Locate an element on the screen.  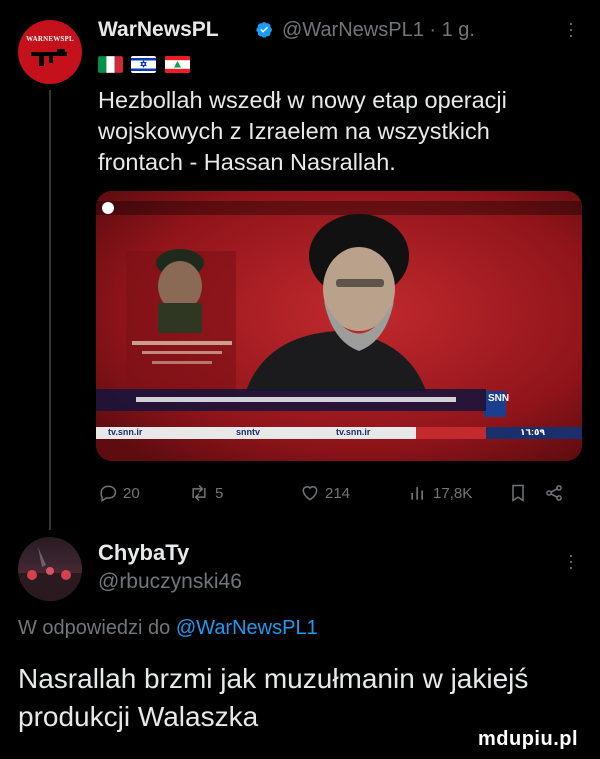
in-reply-to: W odpowiedzi do @WarNewsPL1 is located at coordinates (168, 628).